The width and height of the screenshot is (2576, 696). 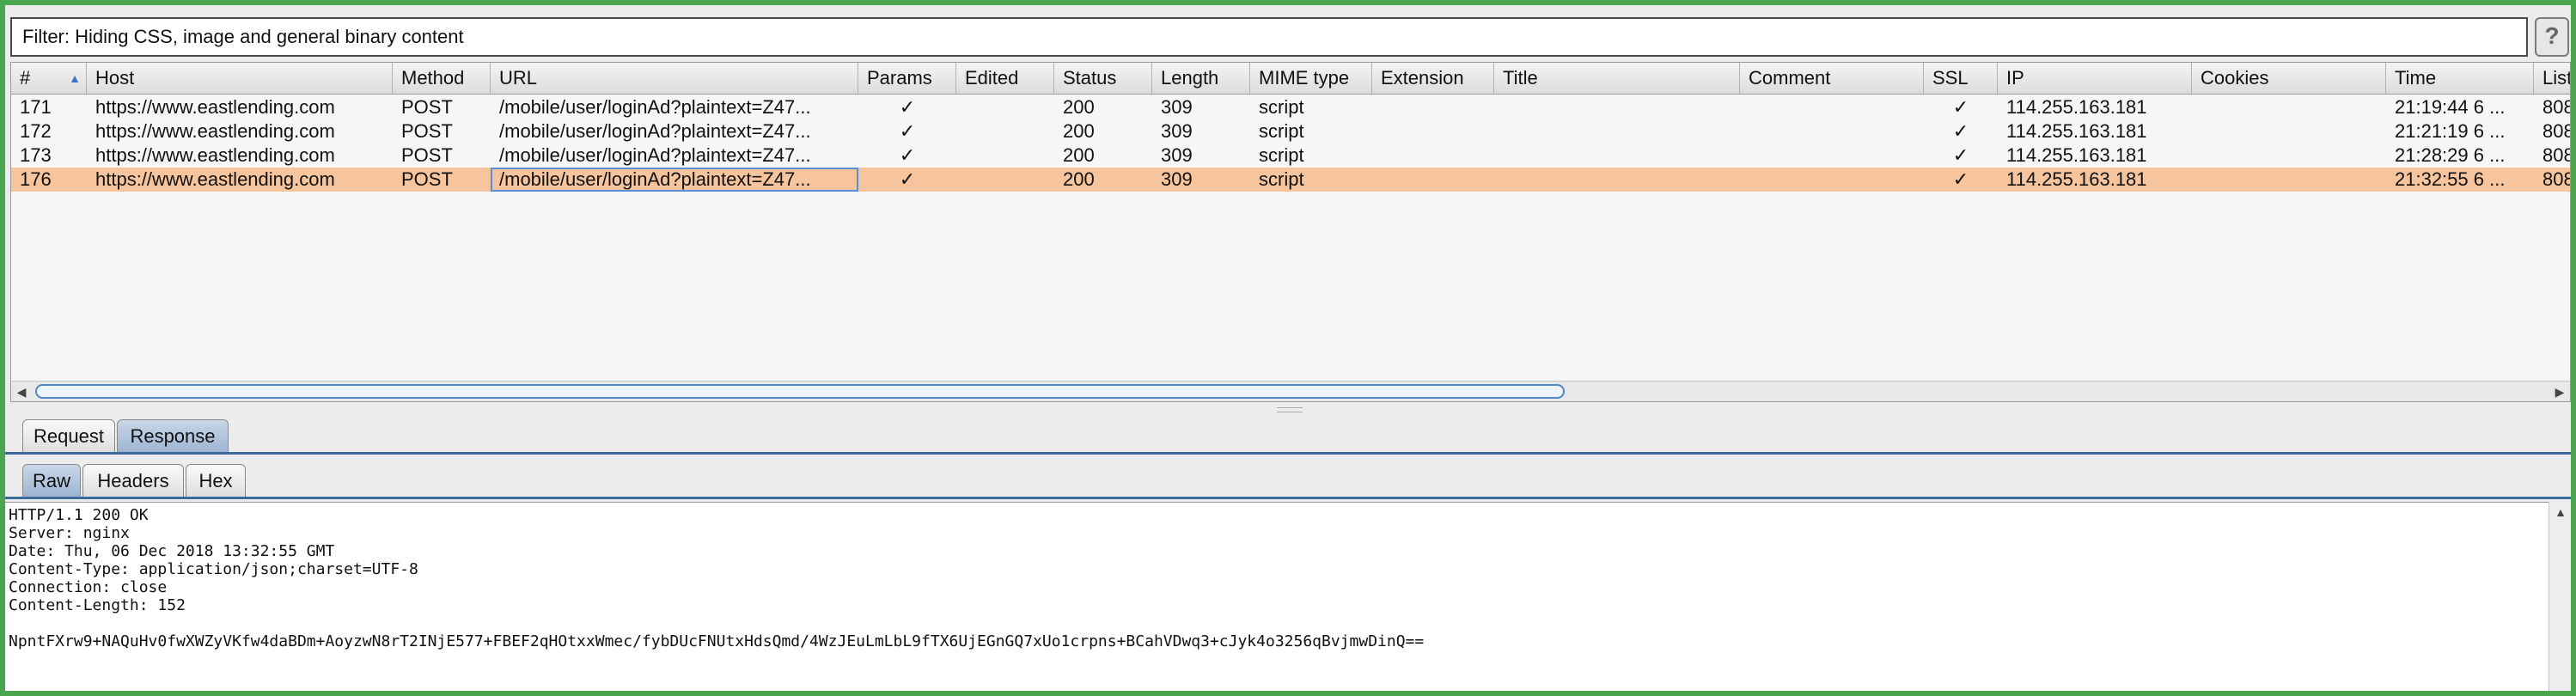 What do you see at coordinates (1290, 409) in the screenshot?
I see `split-pane-divider` at bounding box center [1290, 409].